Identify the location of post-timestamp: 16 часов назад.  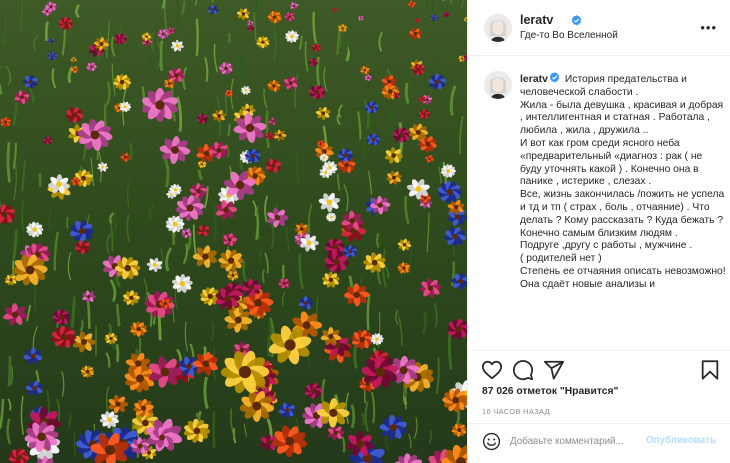
(516, 411).